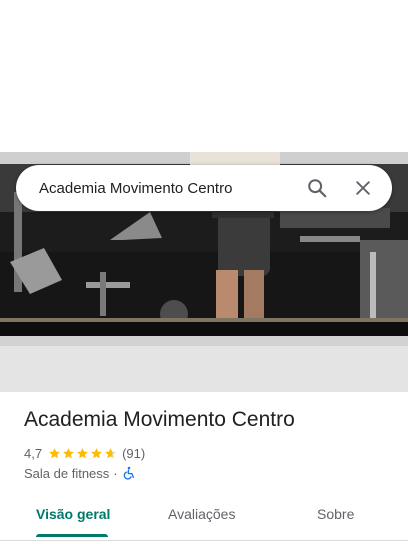  I want to click on tab-reviews: Avaliações, so click(201, 514).